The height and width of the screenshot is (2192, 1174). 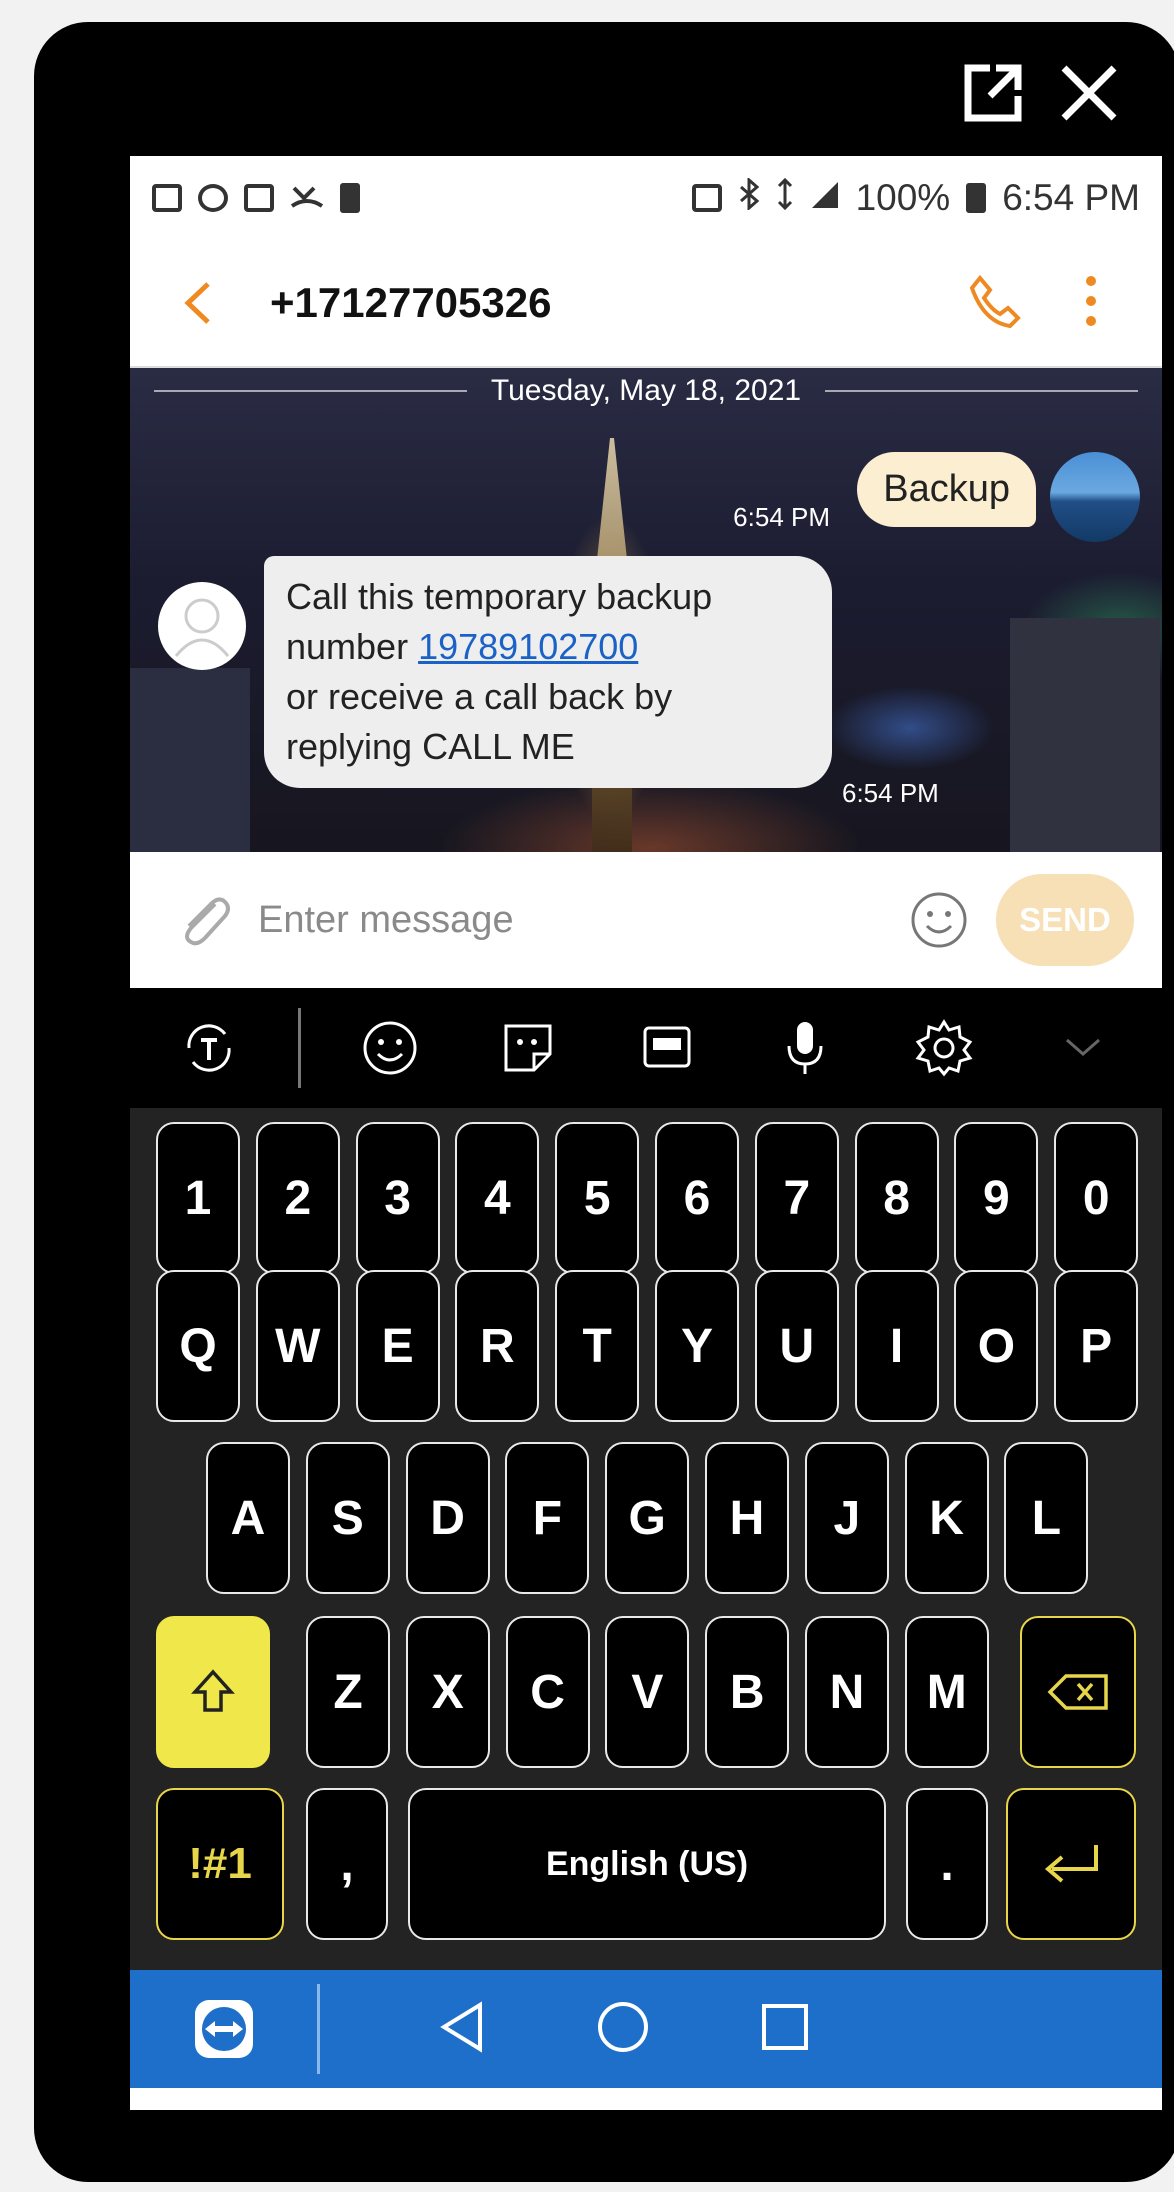 I want to click on key-d: D, so click(x=447, y=1518).